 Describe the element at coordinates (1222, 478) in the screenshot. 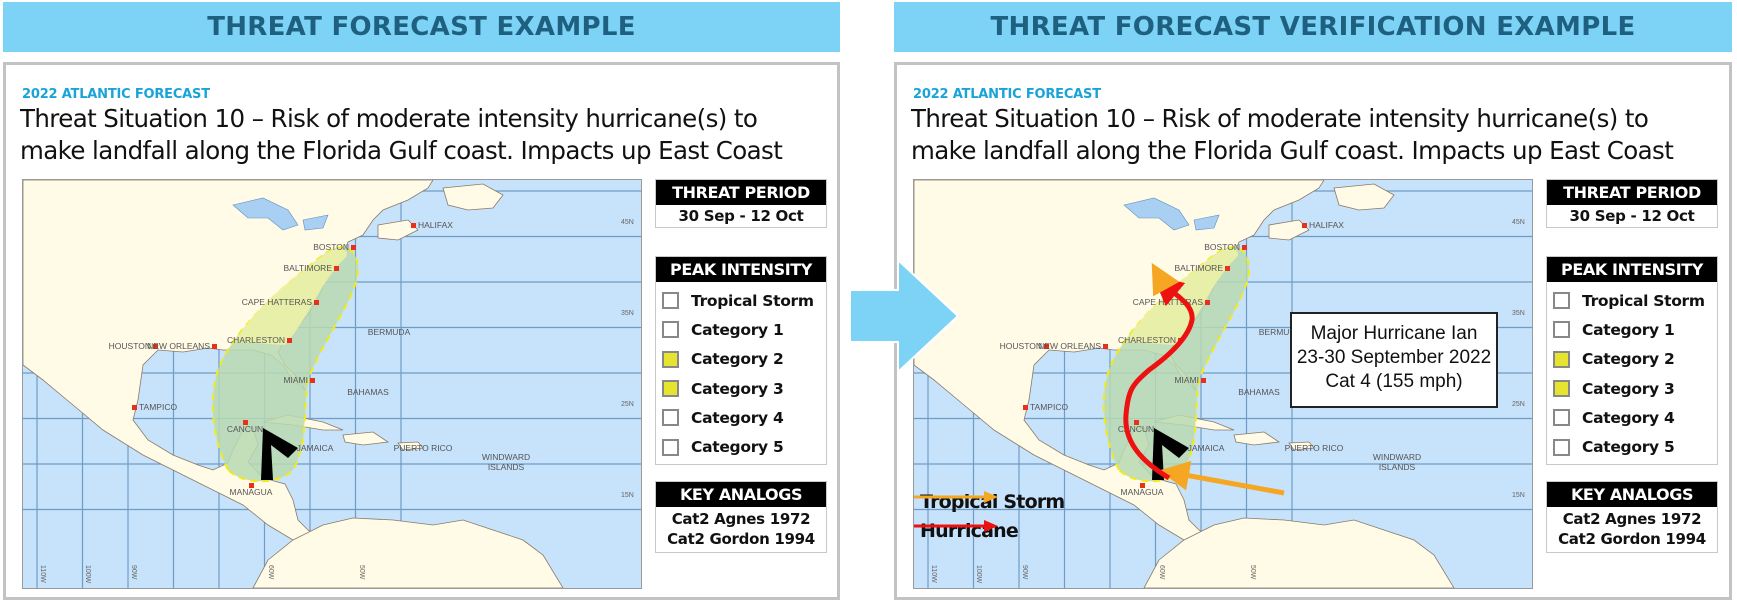

I see `tropical-storm-track` at that location.